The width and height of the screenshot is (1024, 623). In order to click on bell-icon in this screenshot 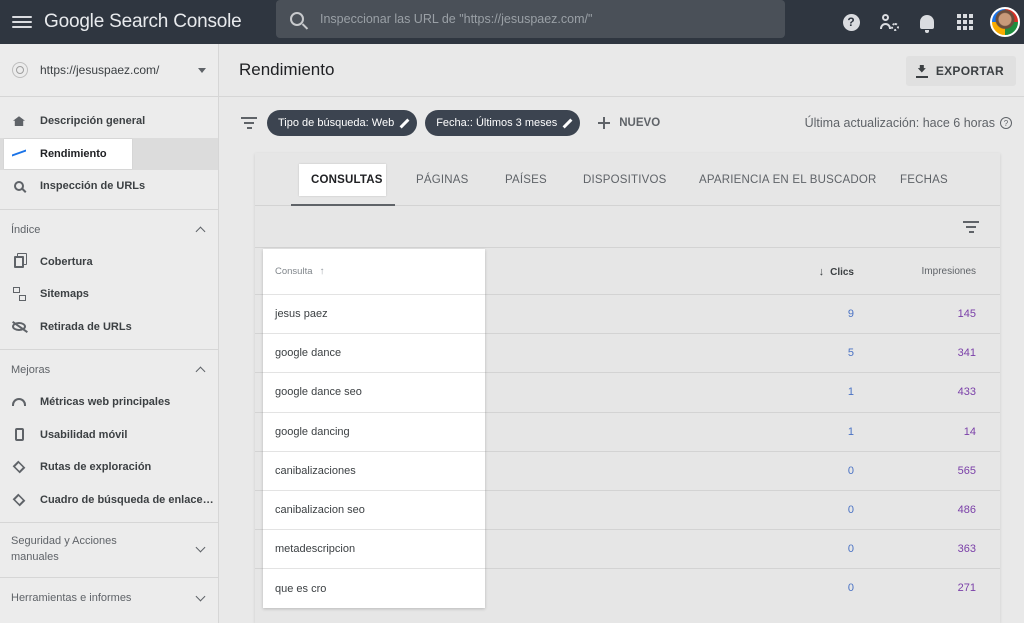, I will do `click(927, 24)`.